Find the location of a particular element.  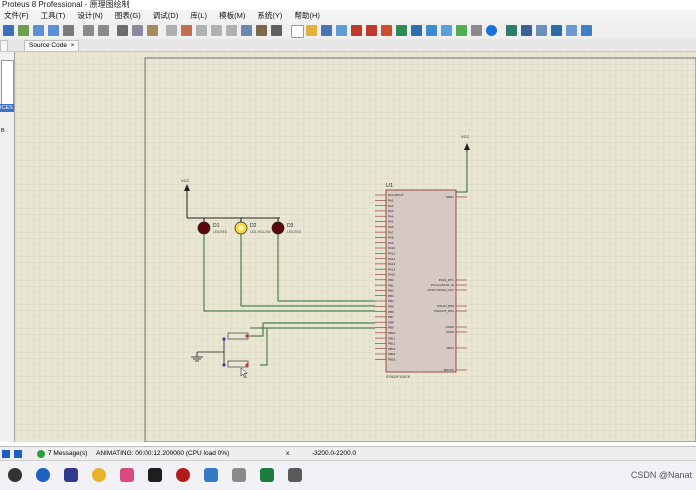

mcu-pin-label: VBAT is located at coordinates (450, 348).